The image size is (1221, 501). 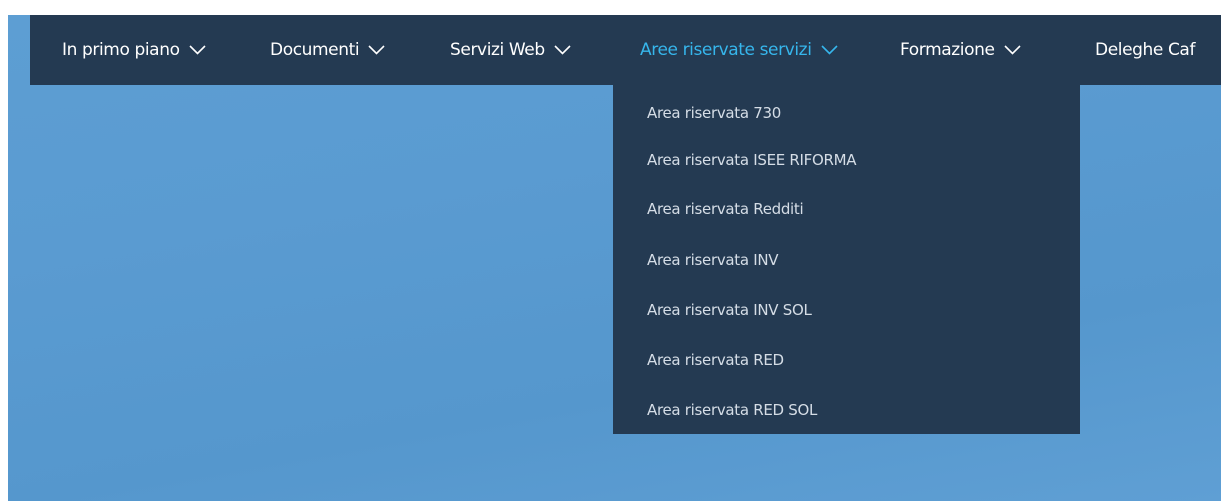 I want to click on nav-item-in-primo-piano: In primo piano, so click(x=134, y=50).